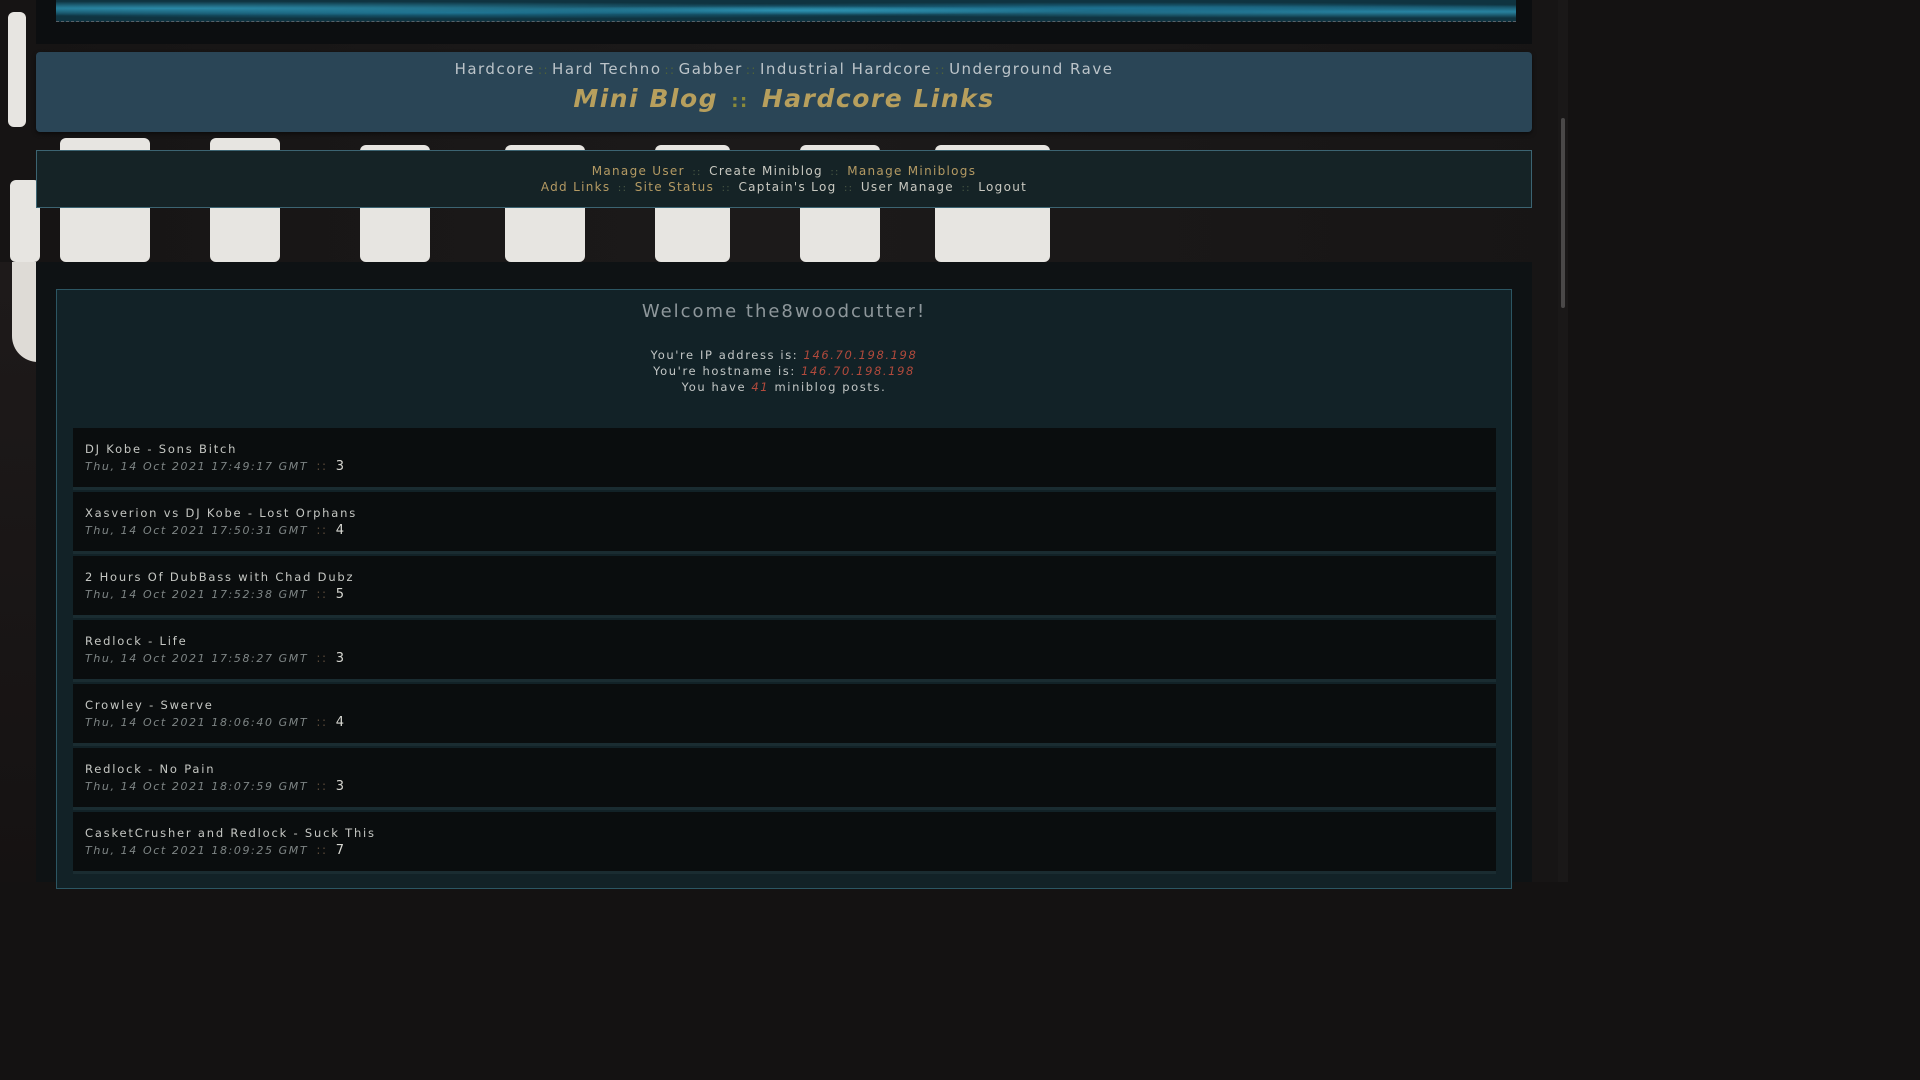 The image size is (1920, 1080). I want to click on post-meta: Thu, 14 Oct 2021 17:58:27 GMT :: 3, so click(214, 658).